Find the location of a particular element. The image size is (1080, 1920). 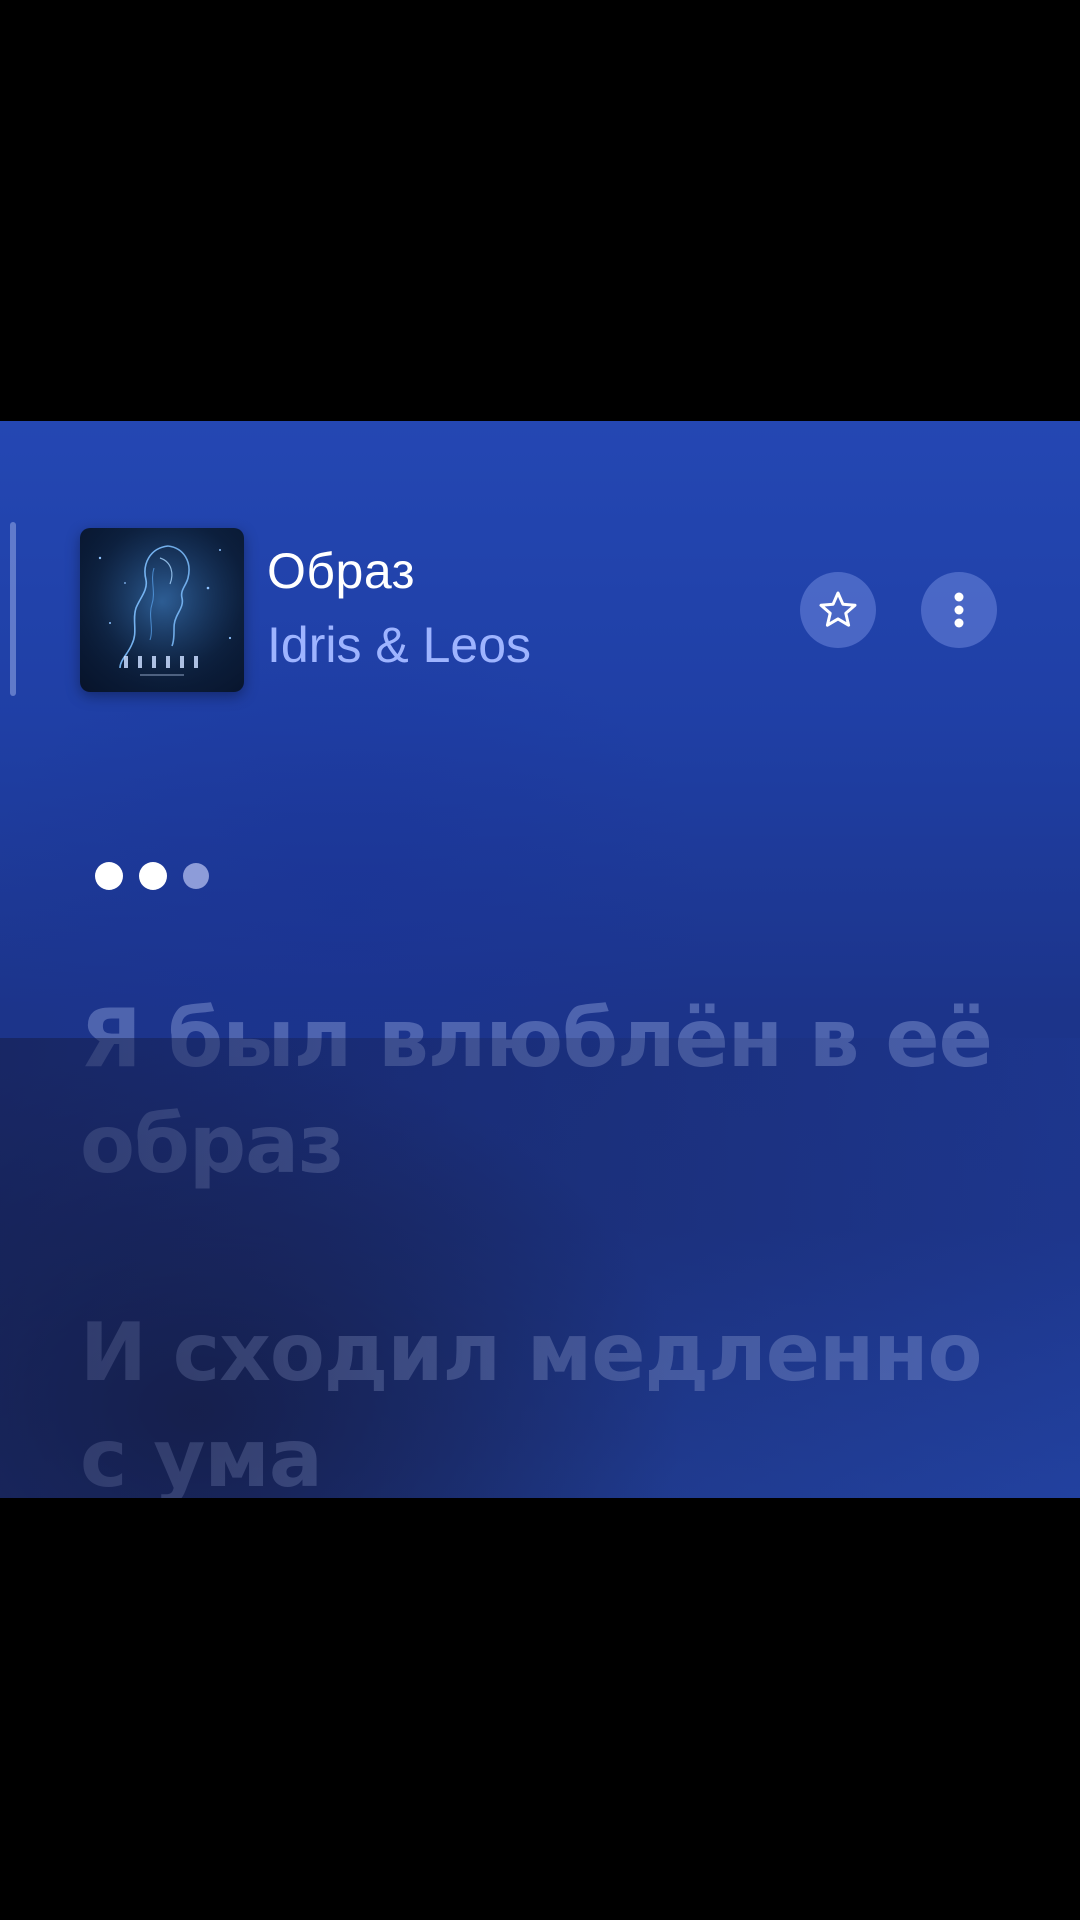

drag-handle is located at coordinates (13, 609).